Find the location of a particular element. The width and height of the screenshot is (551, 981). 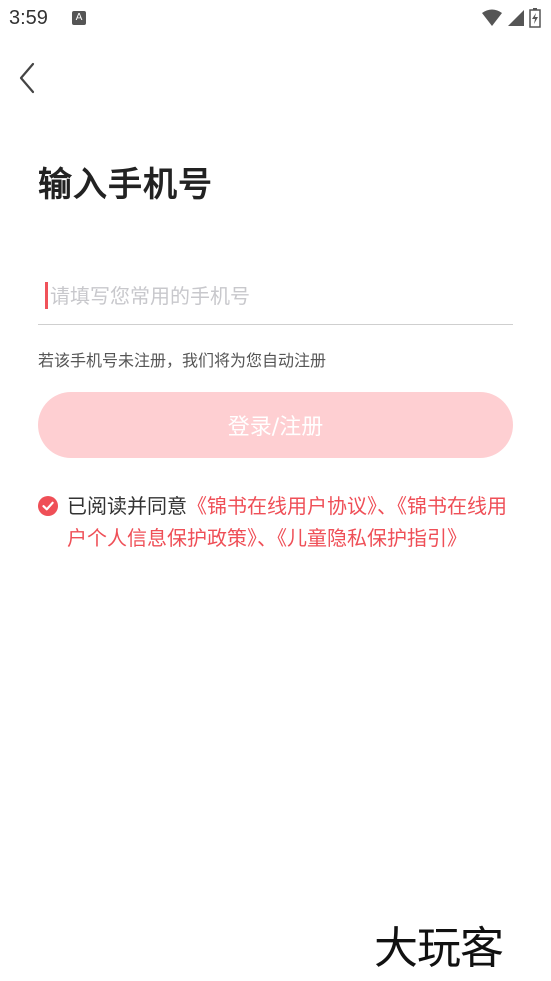

agreement-prefix: 已阅读并同意 is located at coordinates (127, 506).